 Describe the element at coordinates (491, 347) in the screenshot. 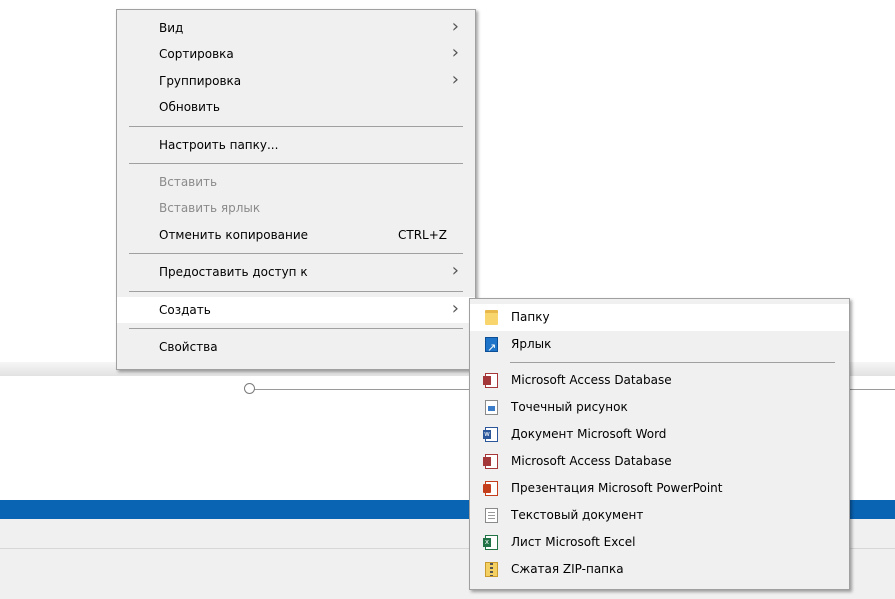

I see `shortcut-icon` at that location.